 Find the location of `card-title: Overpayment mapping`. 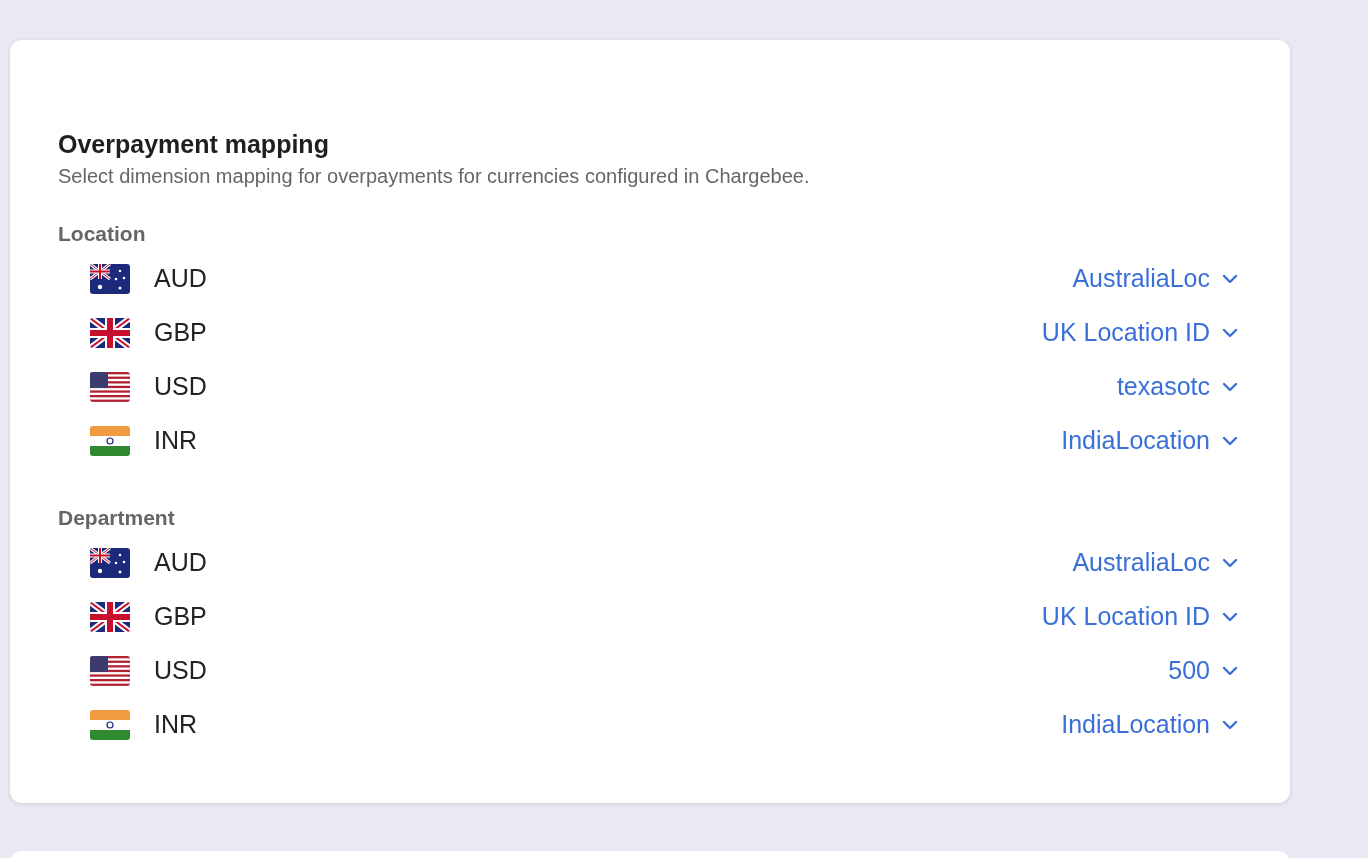

card-title: Overpayment mapping is located at coordinates (194, 144).